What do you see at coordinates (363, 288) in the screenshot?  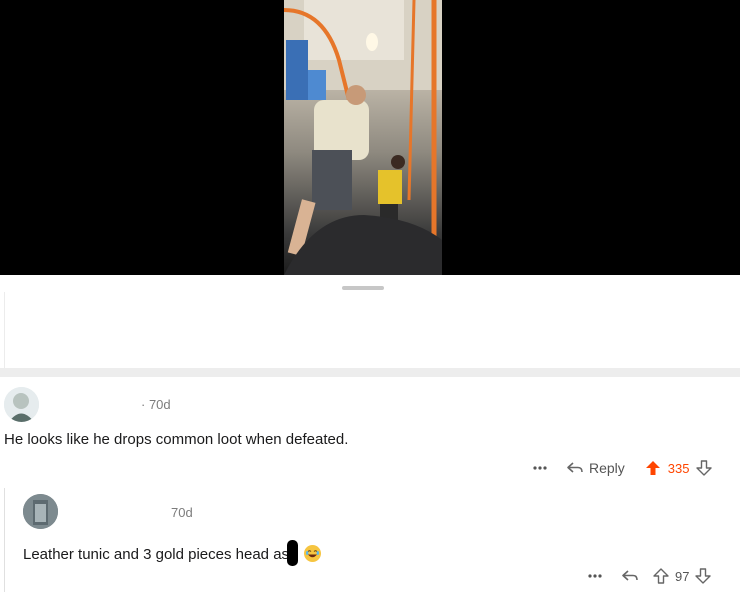 I see `sheet-drag-handle` at bounding box center [363, 288].